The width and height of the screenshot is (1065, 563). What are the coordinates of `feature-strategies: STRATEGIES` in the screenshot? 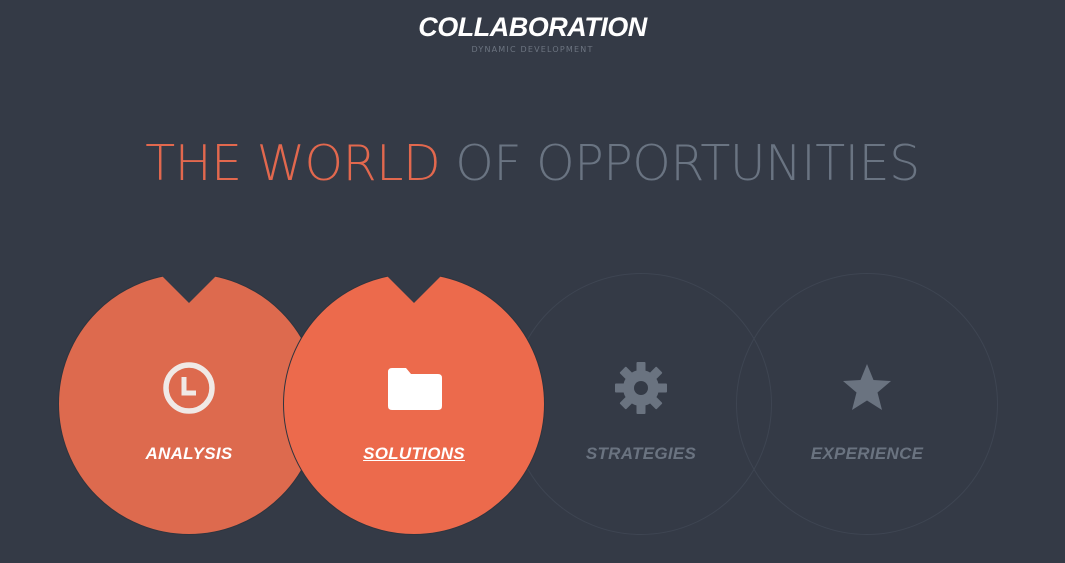 It's located at (641, 404).